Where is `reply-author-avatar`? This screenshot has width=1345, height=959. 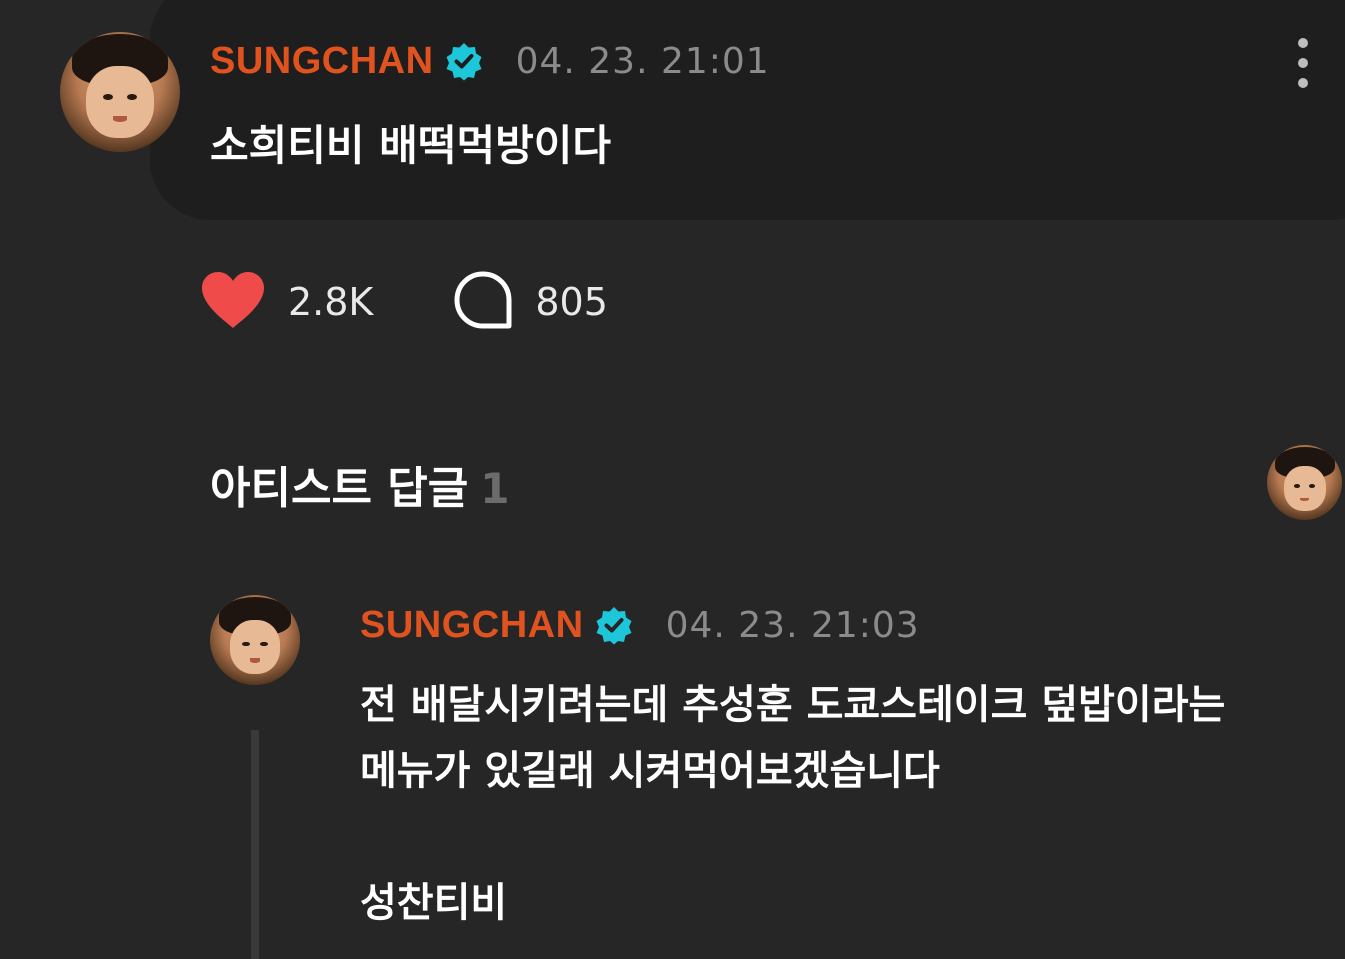
reply-author-avatar is located at coordinates (255, 640).